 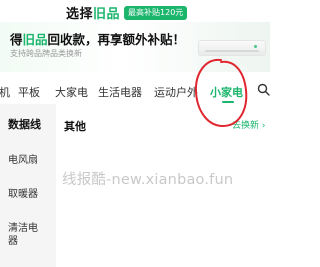 I want to click on tab-large-appliances: 大家电, so click(x=71, y=92).